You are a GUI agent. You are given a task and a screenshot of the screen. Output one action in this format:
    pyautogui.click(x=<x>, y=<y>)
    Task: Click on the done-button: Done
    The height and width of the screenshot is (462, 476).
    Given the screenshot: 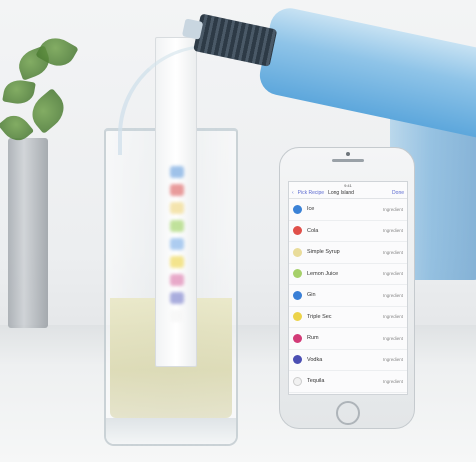 What is the action you would take?
    pyautogui.click(x=398, y=193)
    